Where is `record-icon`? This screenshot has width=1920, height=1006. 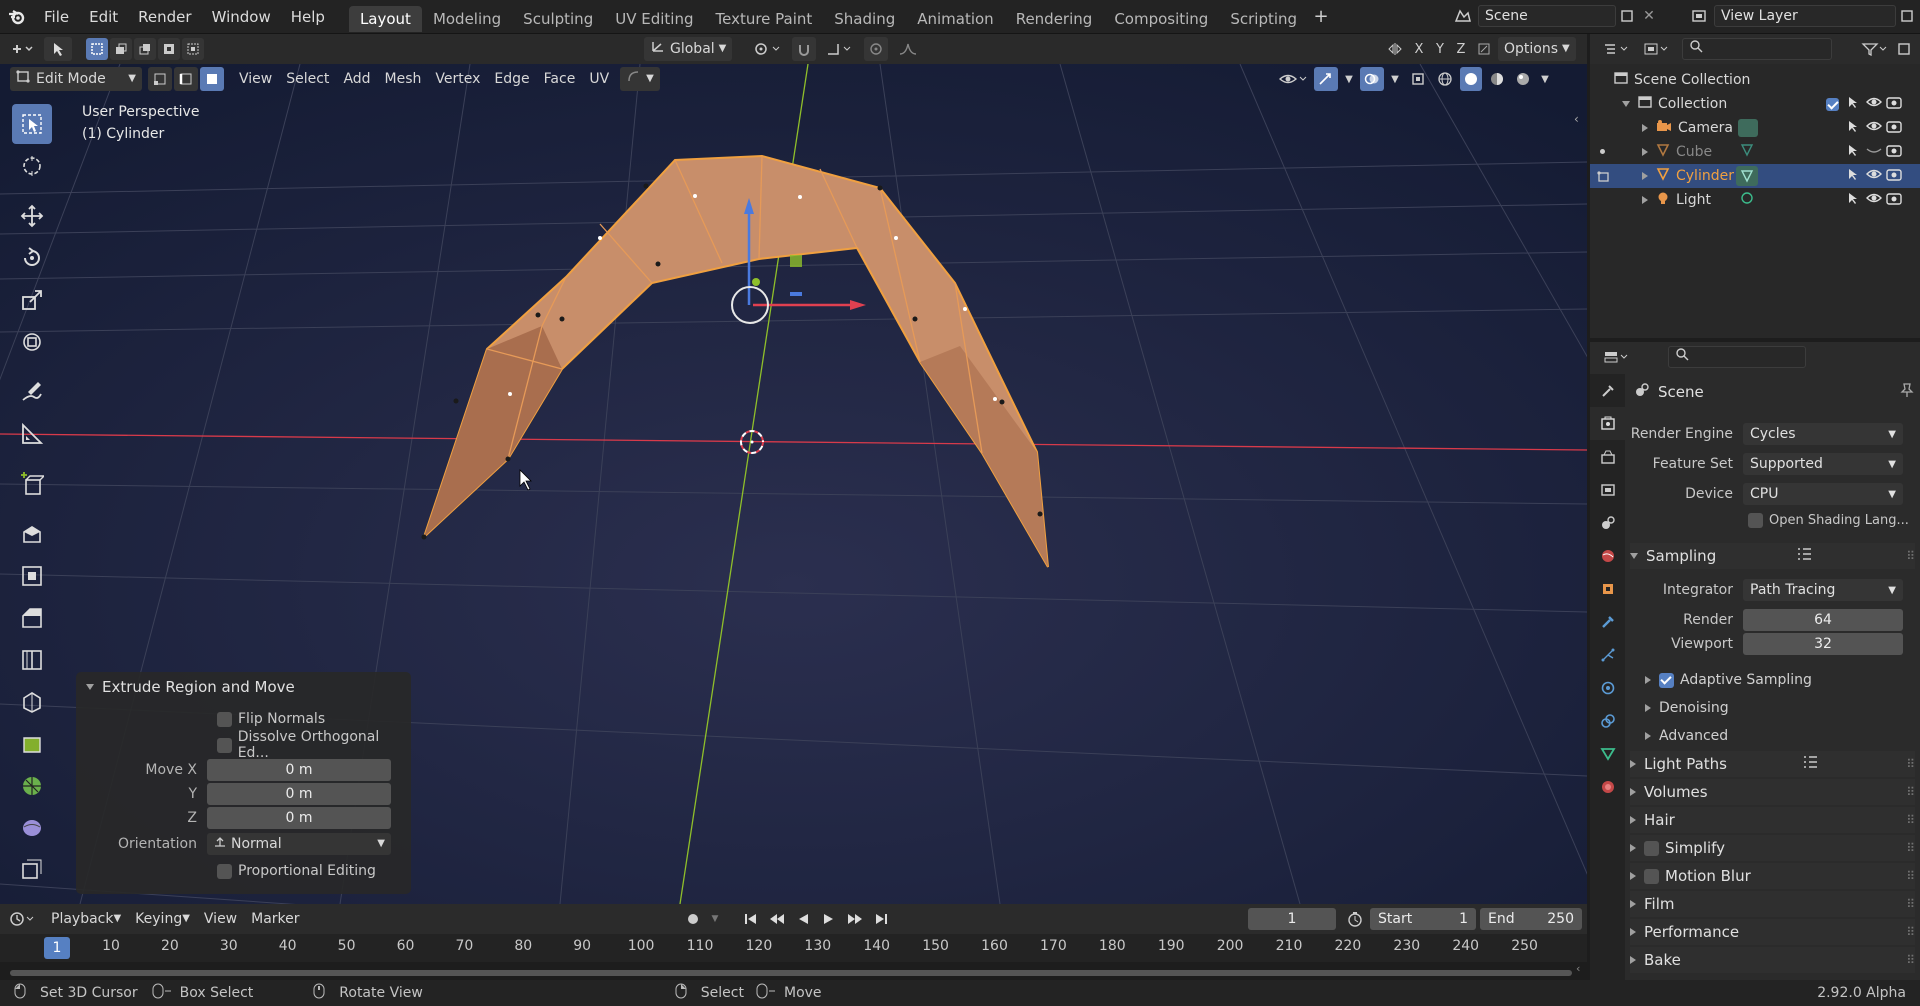
record-icon is located at coordinates (693, 919).